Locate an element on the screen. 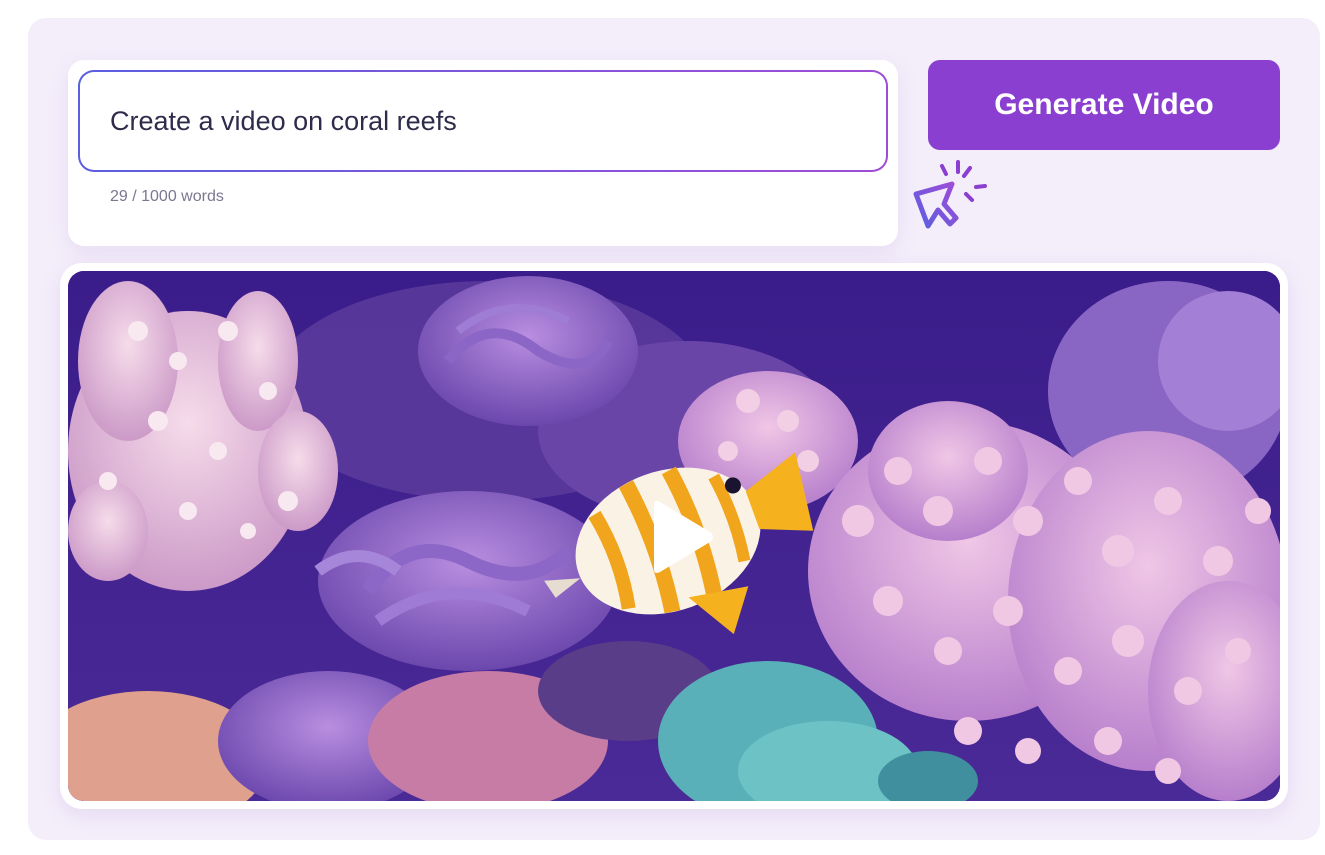  prompt-input: Create a video on coral reefs is located at coordinates (483, 121).